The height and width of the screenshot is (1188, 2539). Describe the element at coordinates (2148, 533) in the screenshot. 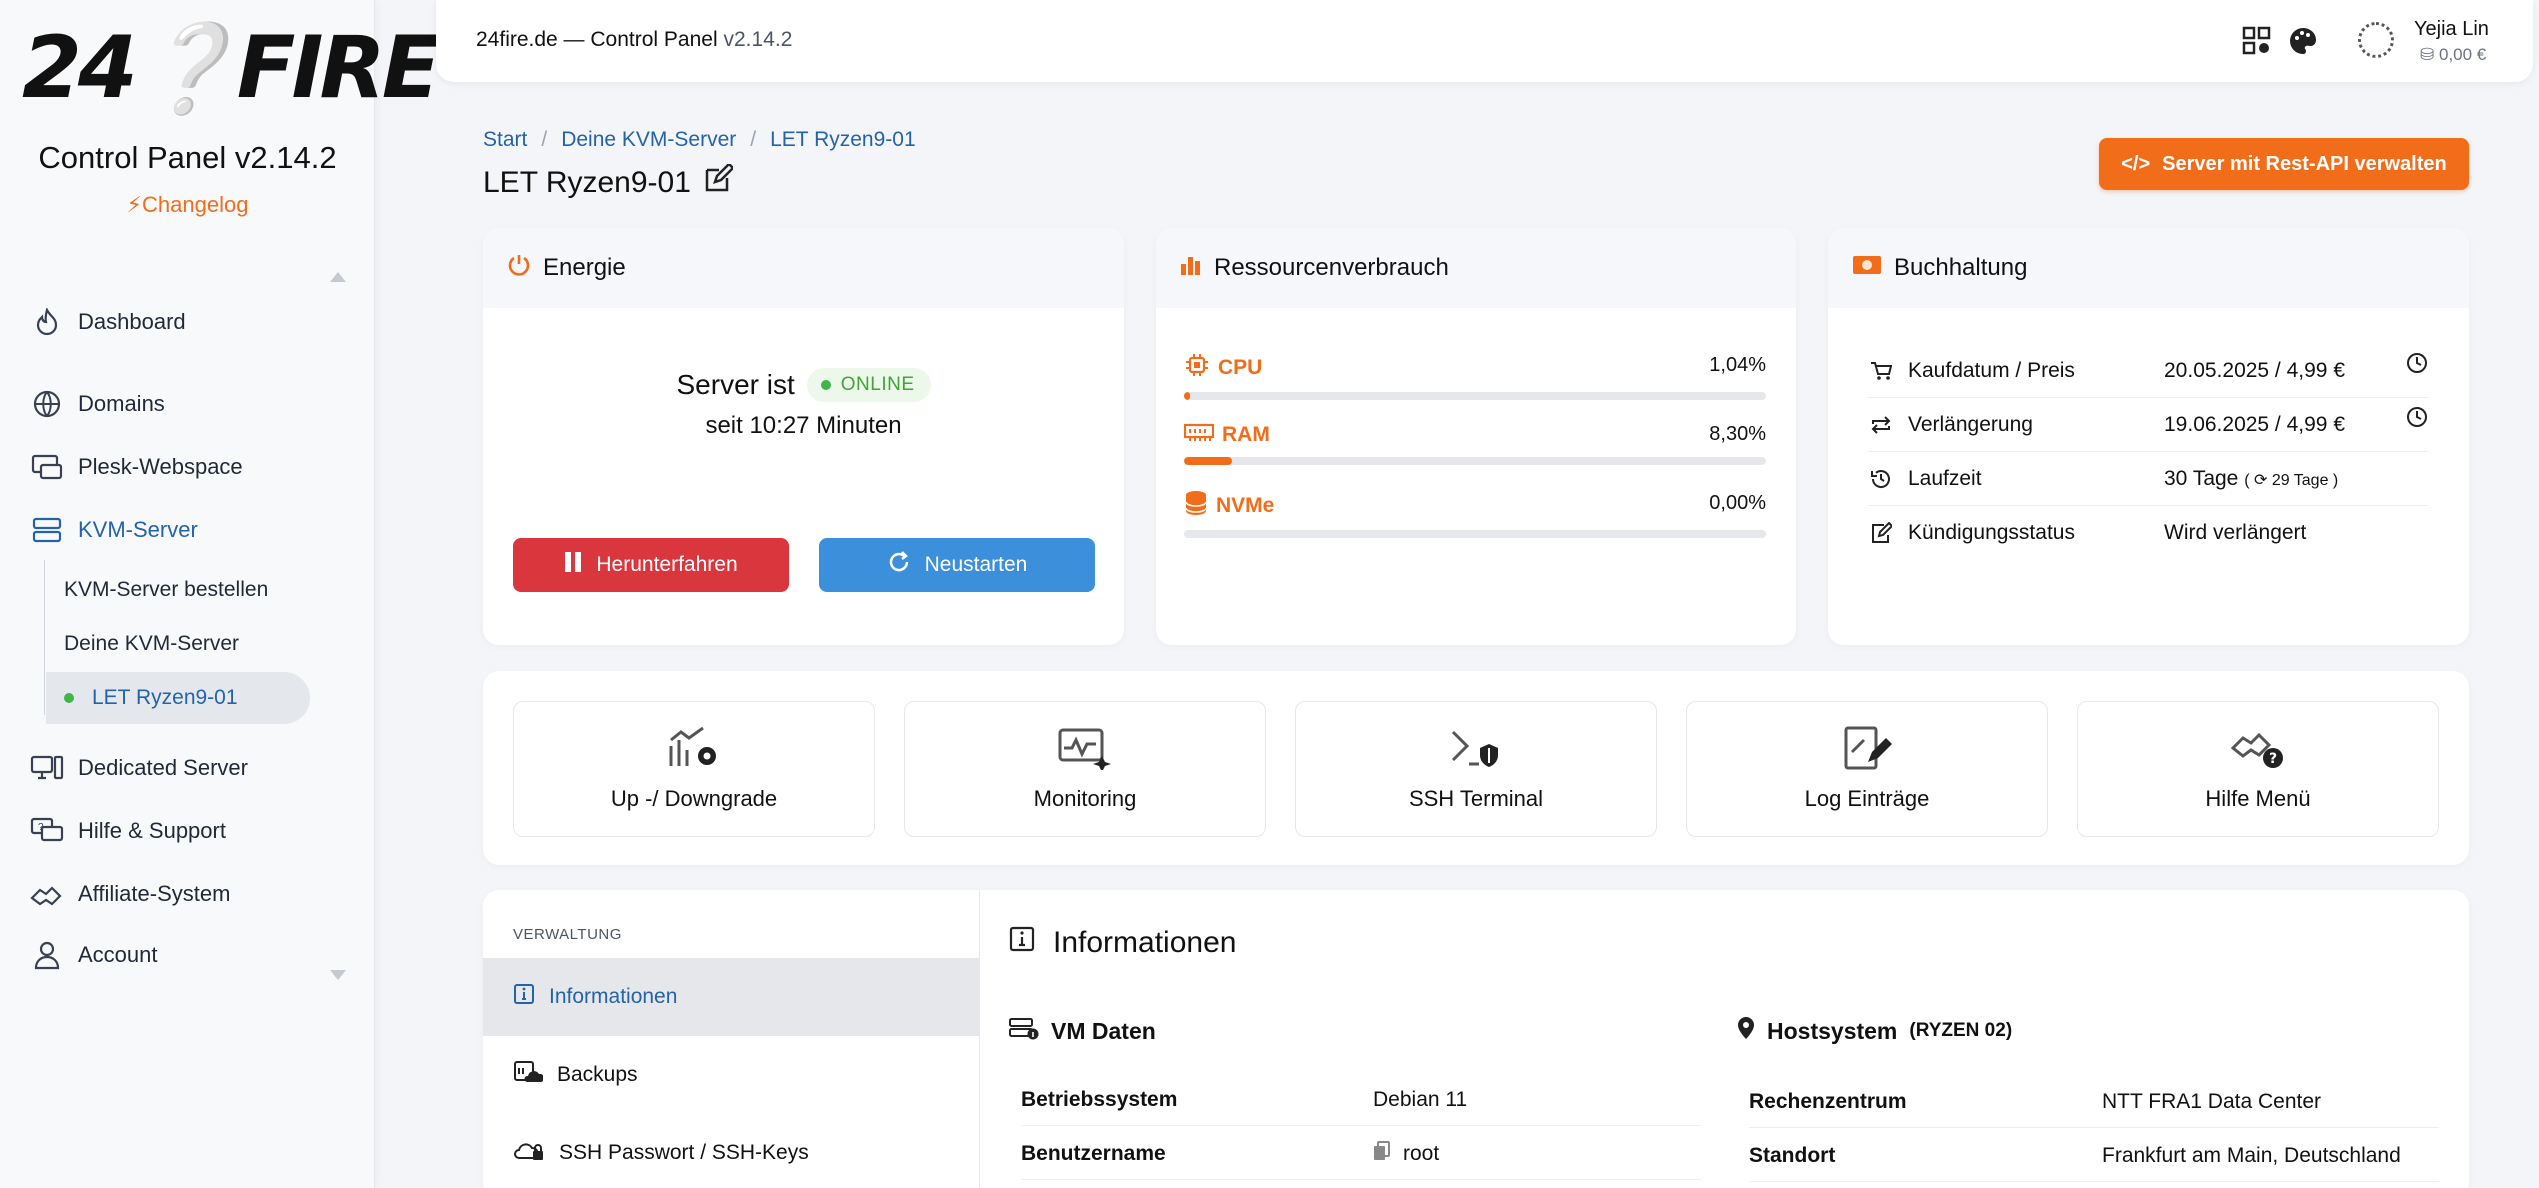

I see `billing-row-kuendigung: Kündigungsstatus Wird verlängert` at that location.